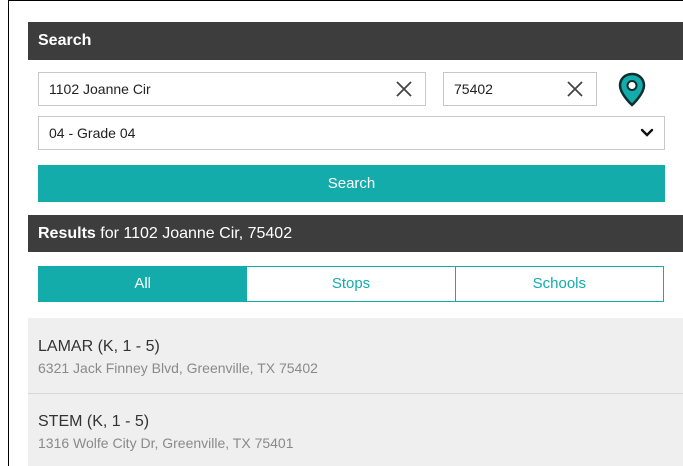 The image size is (683, 466). Describe the element at coordinates (632, 90) in the screenshot. I see `map-pin-icon` at that location.